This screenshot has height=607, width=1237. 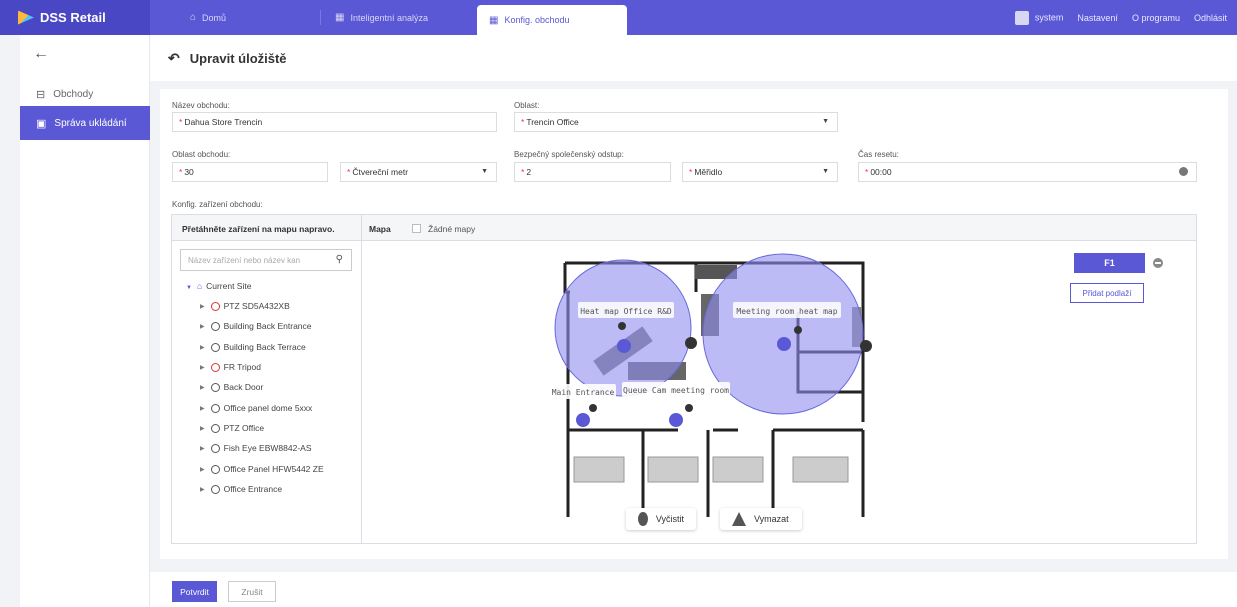 I want to click on monitor-icon: ▣, so click(x=41, y=123).